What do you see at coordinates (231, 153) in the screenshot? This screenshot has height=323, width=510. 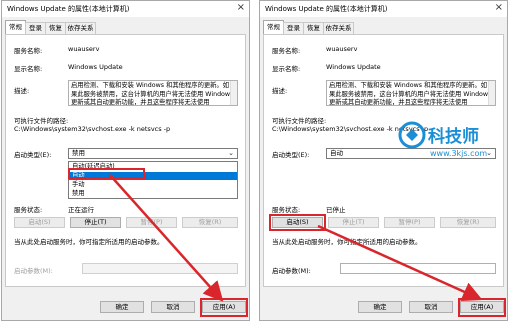 I see `chevron-down-icon: ⌄` at bounding box center [231, 153].